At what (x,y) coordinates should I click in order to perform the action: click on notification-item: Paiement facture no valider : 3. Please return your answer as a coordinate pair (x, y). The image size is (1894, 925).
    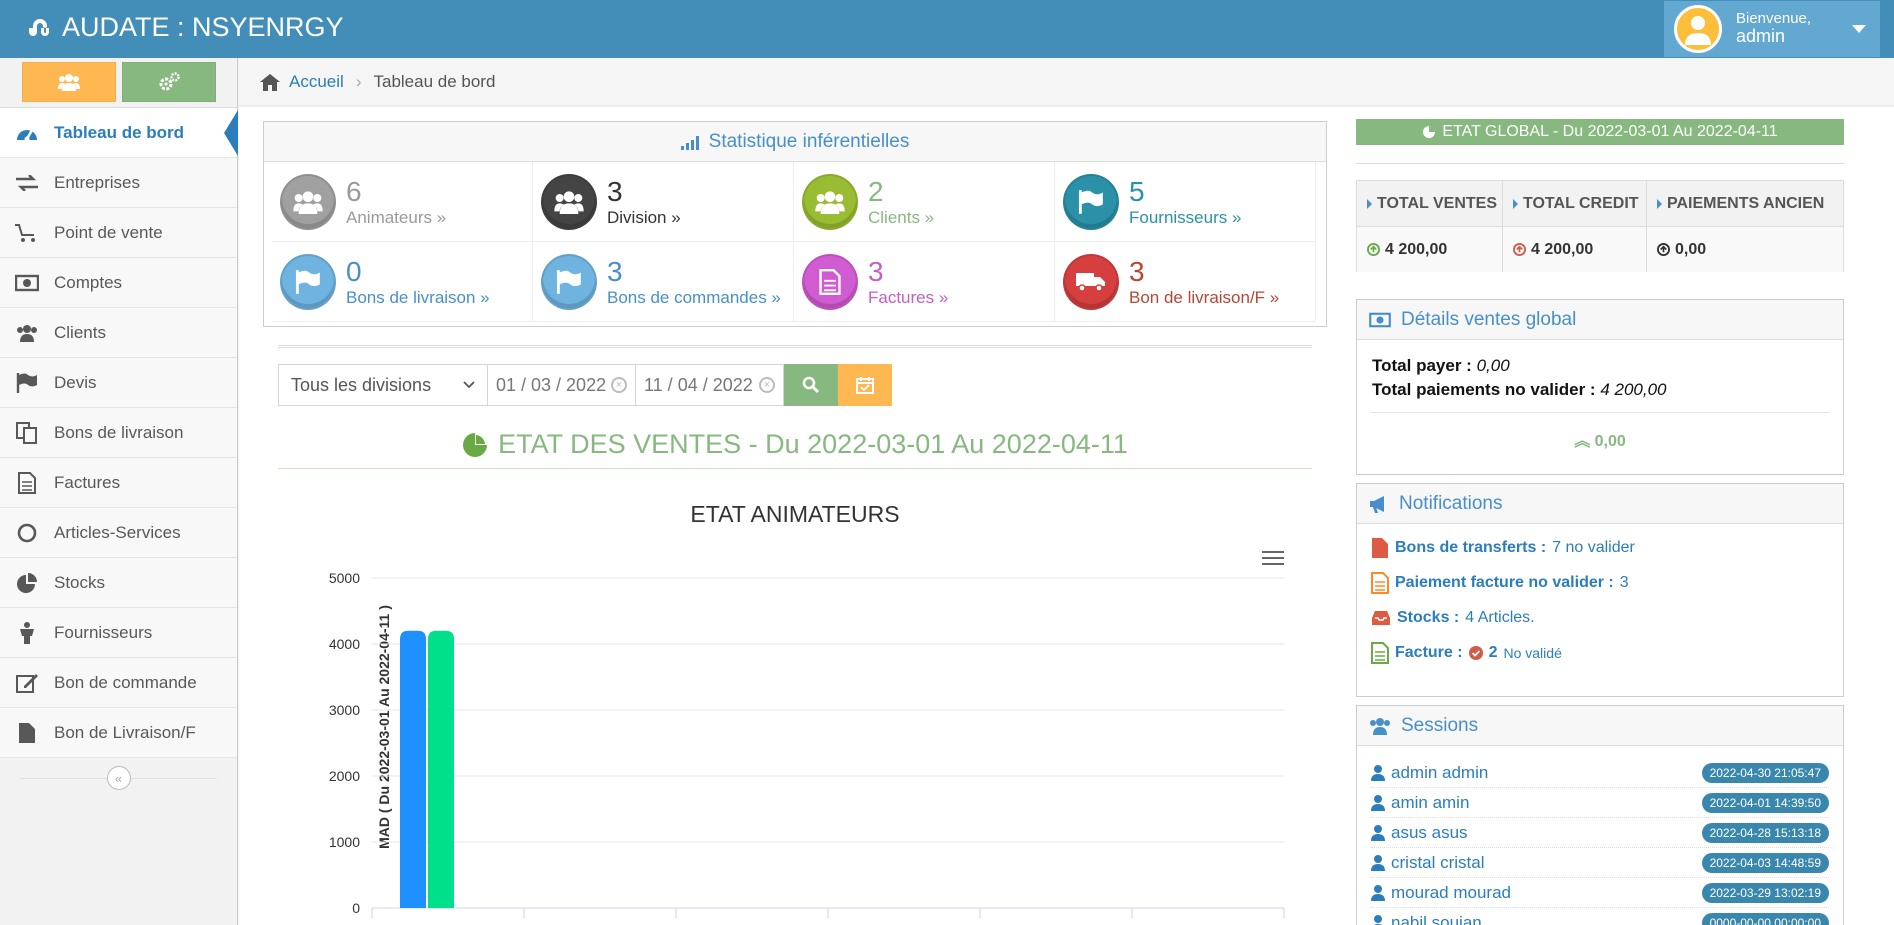
    Looking at the image, I should click on (1600, 582).